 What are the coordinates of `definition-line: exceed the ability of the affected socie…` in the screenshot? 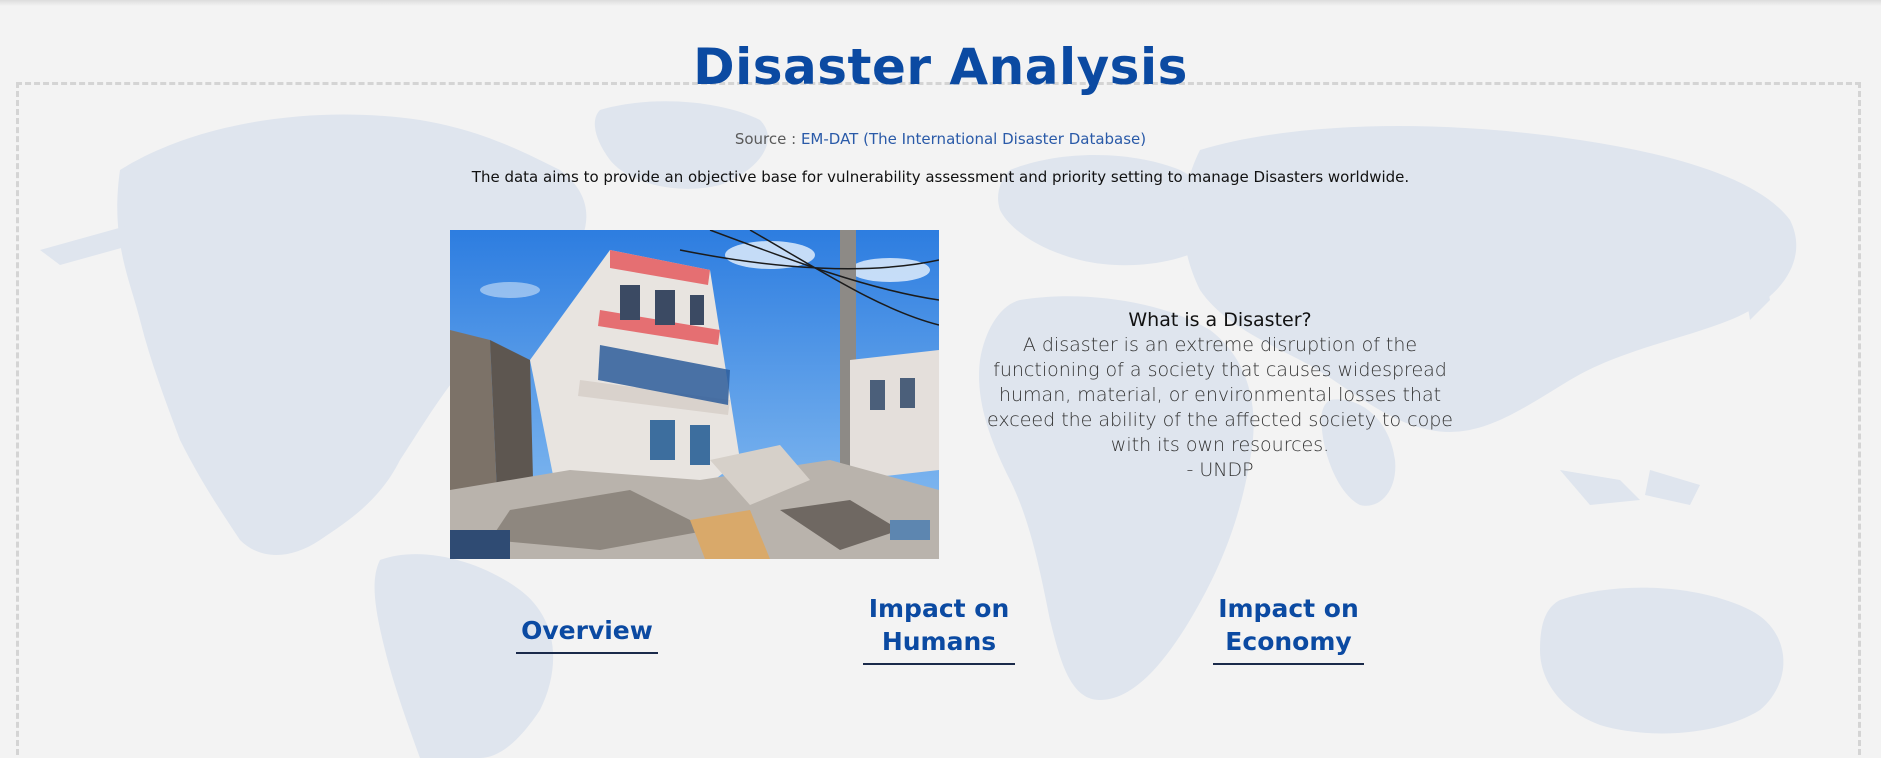 It's located at (1220, 420).